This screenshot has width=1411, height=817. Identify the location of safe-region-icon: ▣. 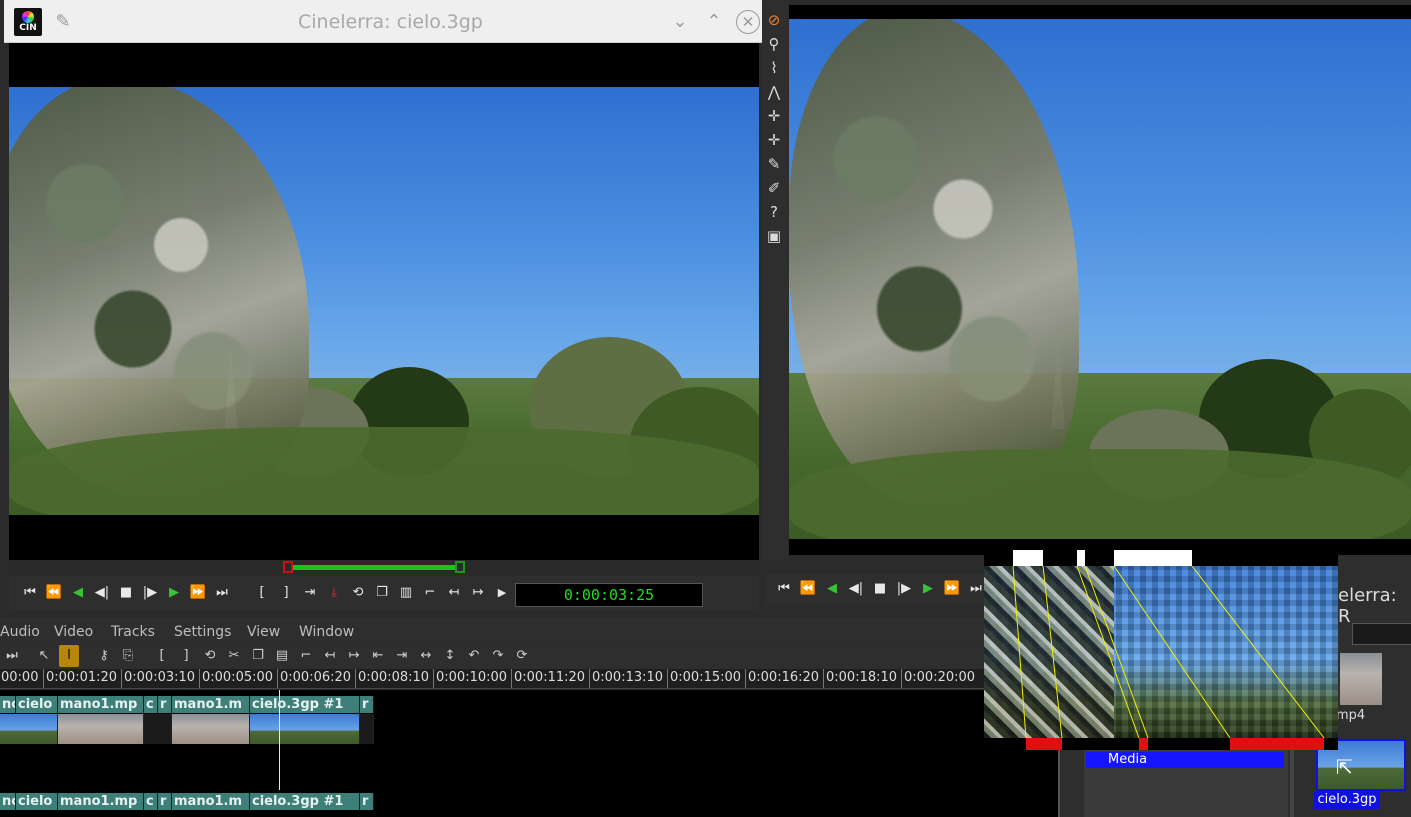
(774, 236).